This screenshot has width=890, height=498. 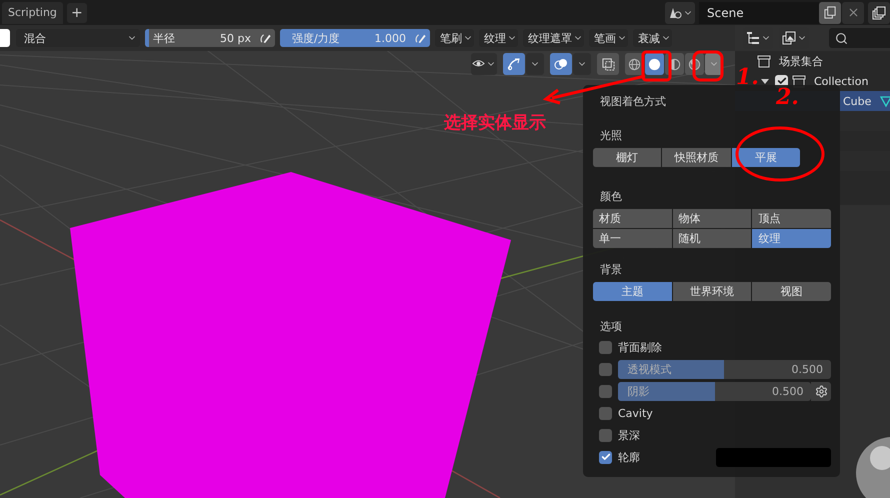 I want to click on background-option: 主题, so click(x=632, y=291).